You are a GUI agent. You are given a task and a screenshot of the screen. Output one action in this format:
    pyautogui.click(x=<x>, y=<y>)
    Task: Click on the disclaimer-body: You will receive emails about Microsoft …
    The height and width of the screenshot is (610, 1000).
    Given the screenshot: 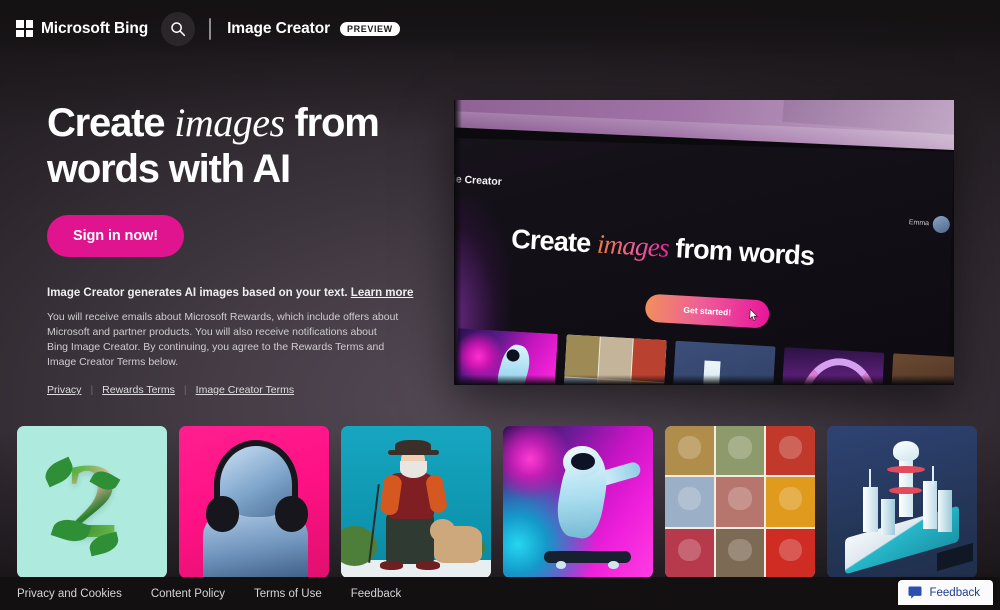 What is the action you would take?
    pyautogui.click(x=223, y=339)
    